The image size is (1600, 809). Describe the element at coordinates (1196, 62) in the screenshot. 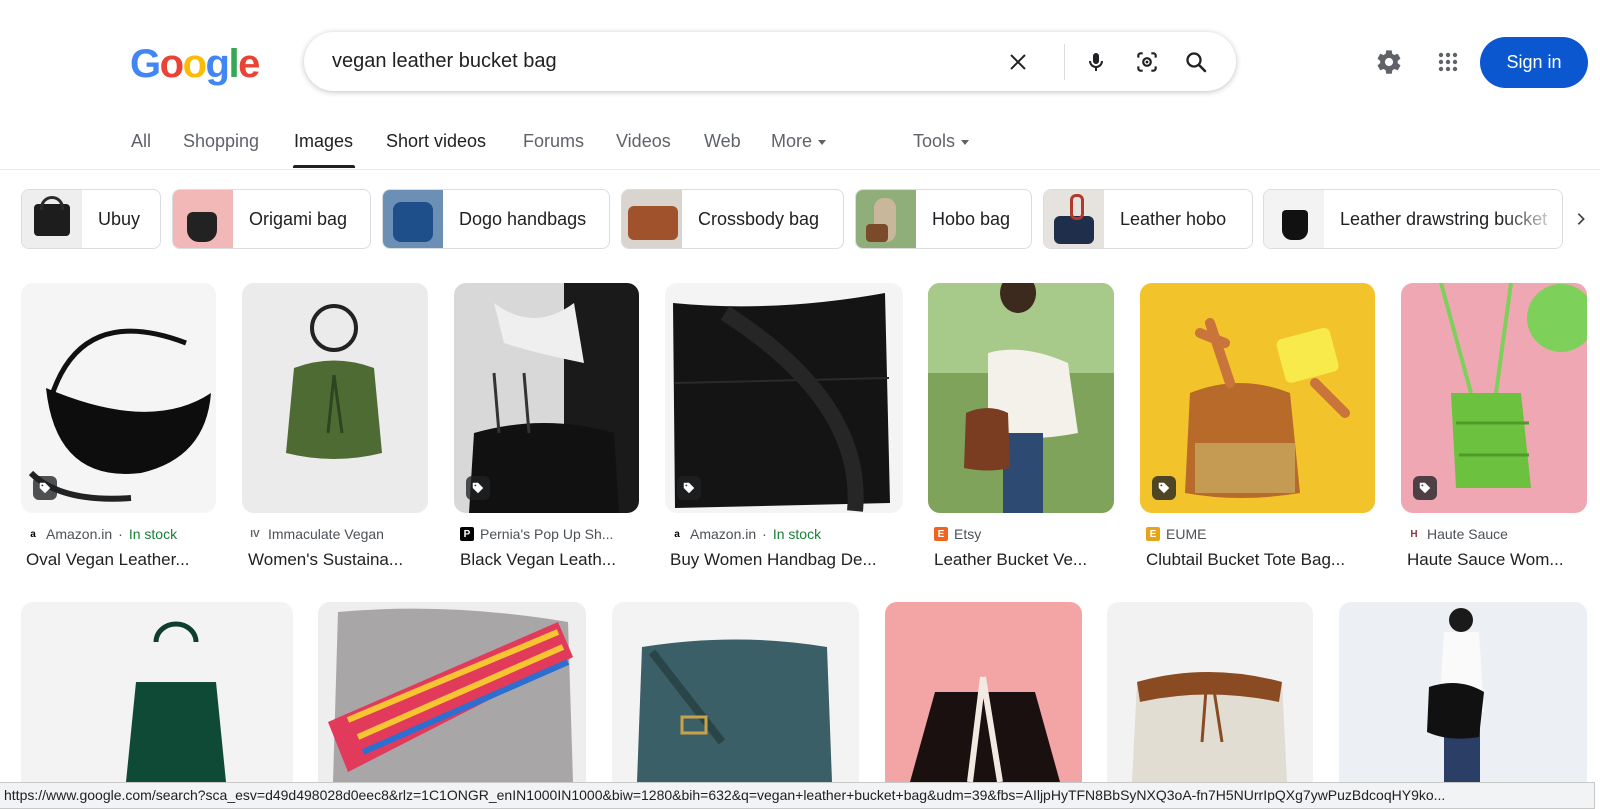

I see `search-icon` at that location.